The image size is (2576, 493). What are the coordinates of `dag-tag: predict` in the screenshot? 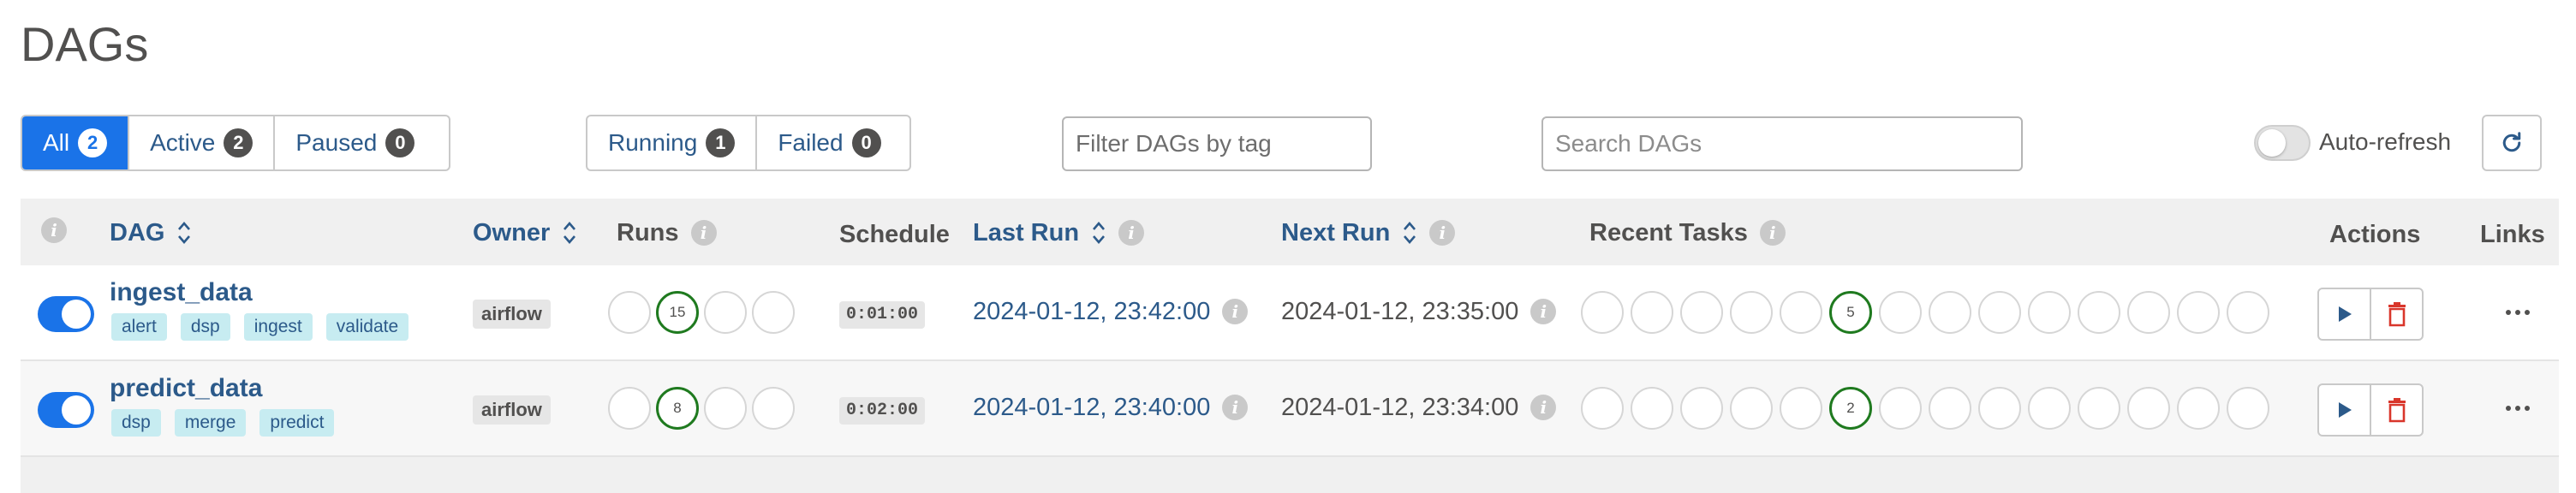 It's located at (297, 423).